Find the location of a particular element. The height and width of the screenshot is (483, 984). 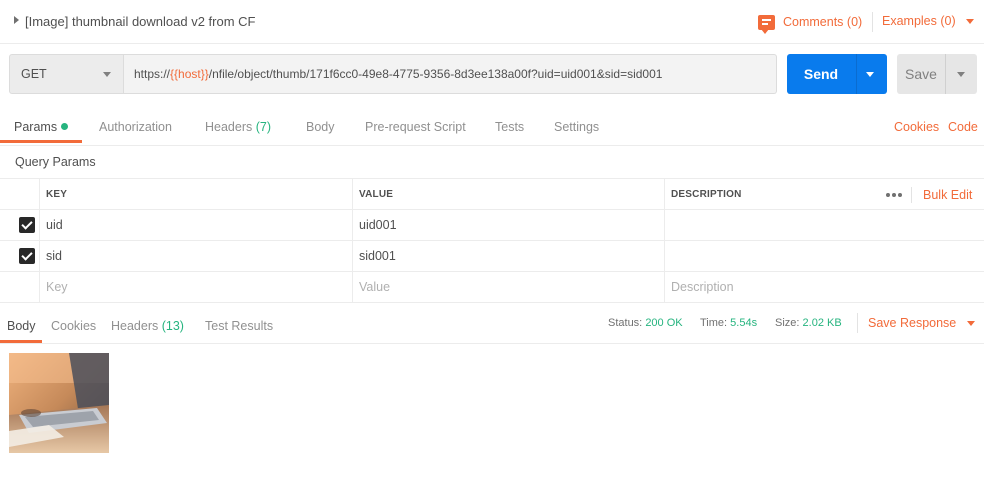

param-key-field: sid is located at coordinates (50, 256).